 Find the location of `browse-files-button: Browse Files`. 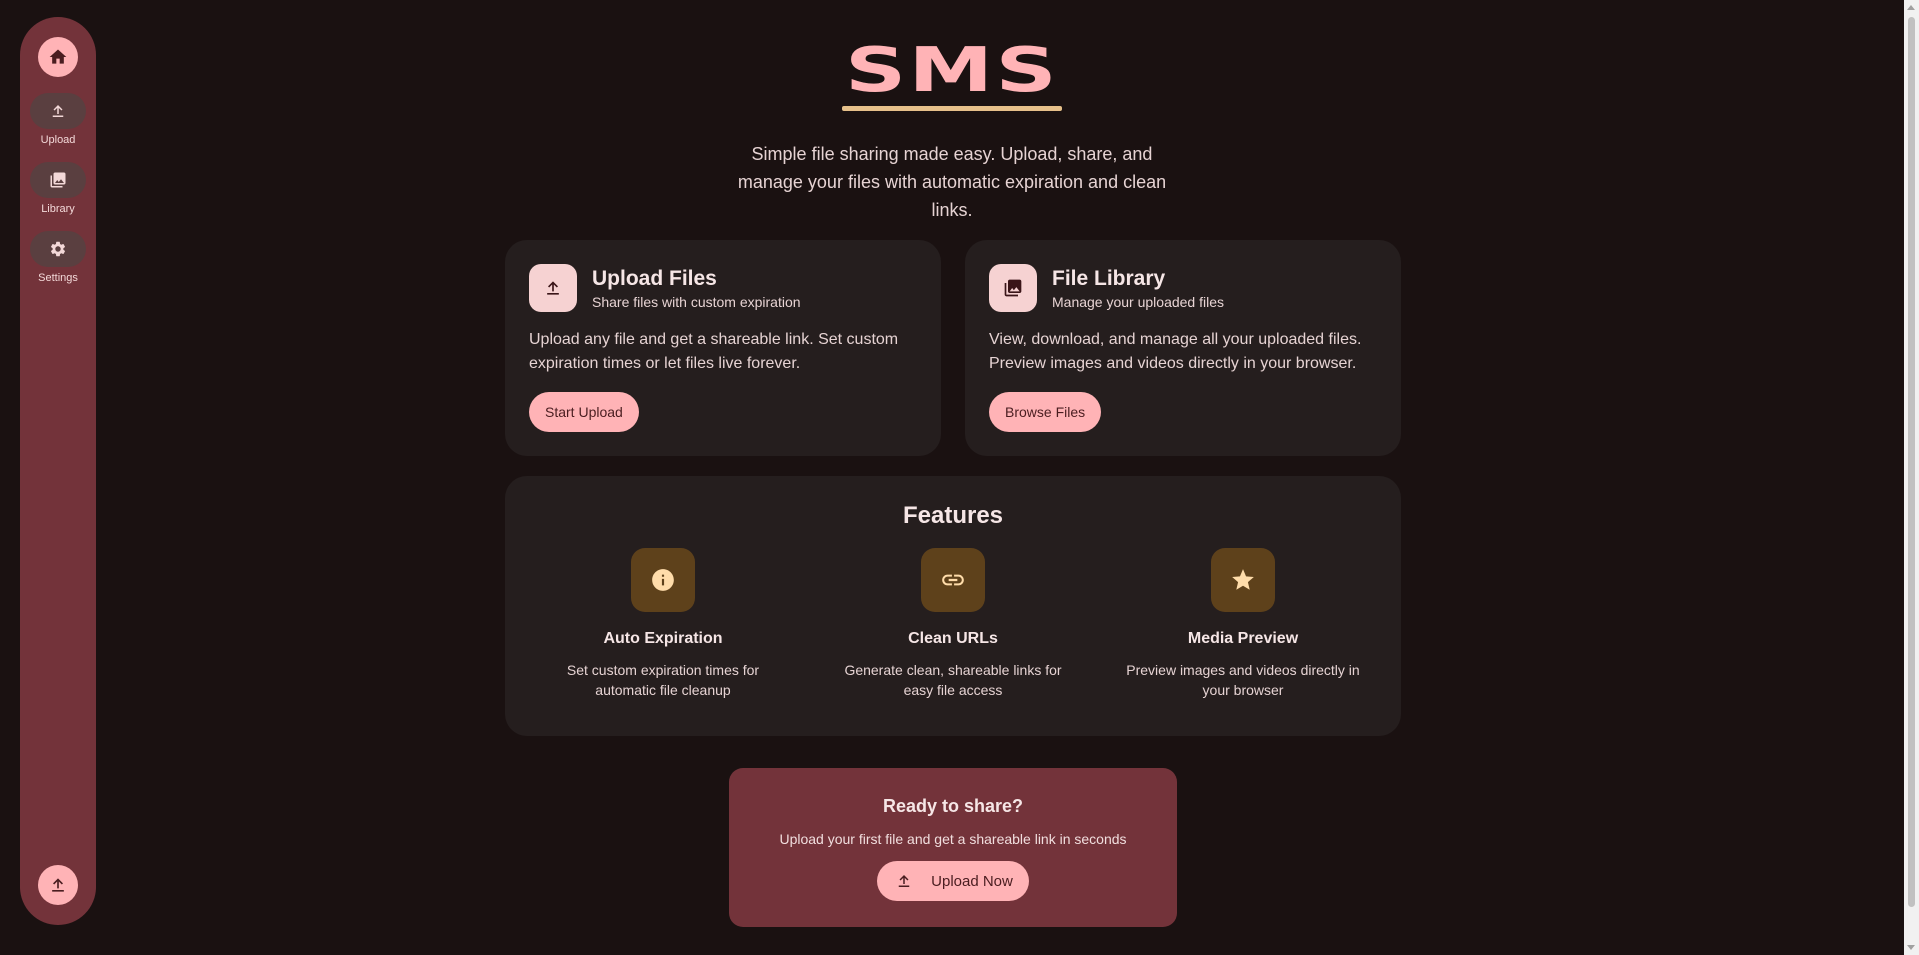

browse-files-button: Browse Files is located at coordinates (1045, 412).